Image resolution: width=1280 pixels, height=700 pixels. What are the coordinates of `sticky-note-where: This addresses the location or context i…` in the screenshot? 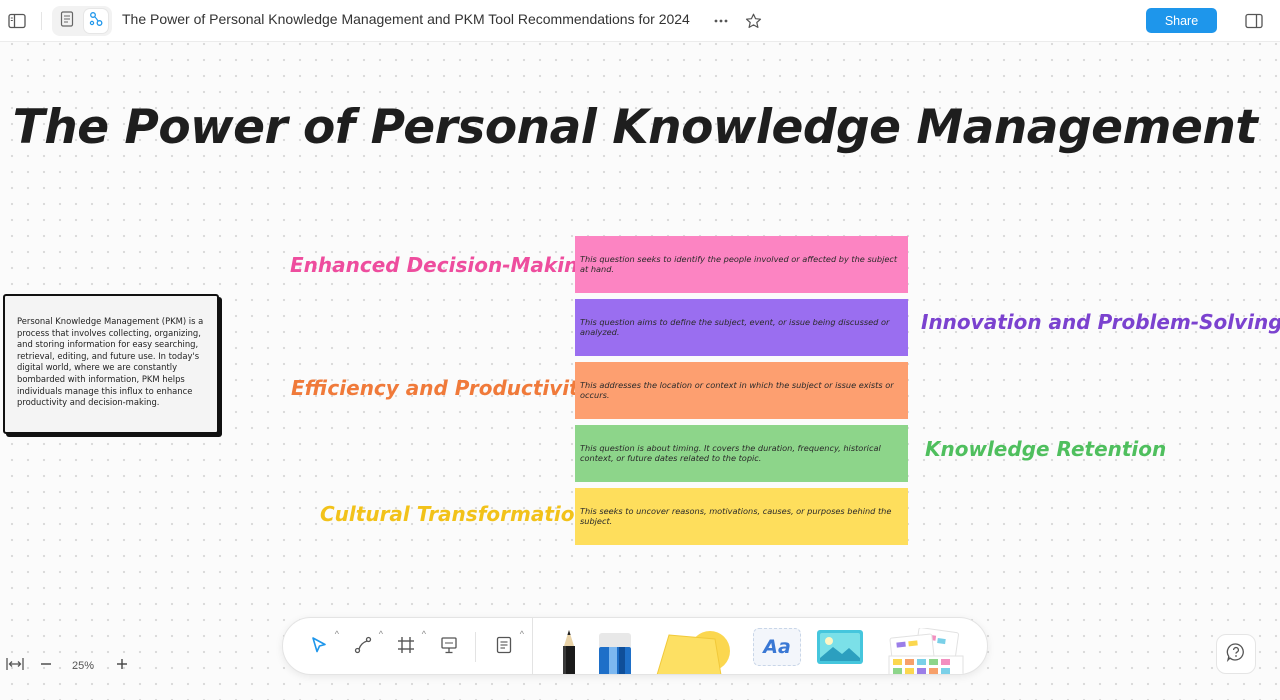 It's located at (741, 390).